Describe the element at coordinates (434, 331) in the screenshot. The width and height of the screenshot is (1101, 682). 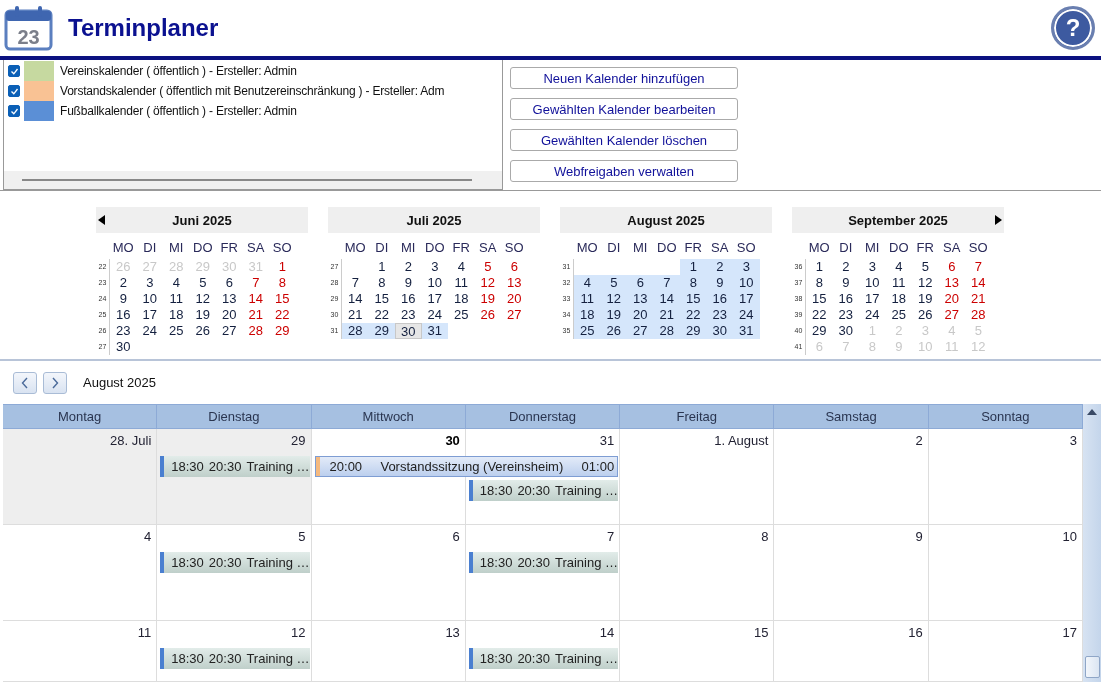
I see `calendar-day: 31` at that location.